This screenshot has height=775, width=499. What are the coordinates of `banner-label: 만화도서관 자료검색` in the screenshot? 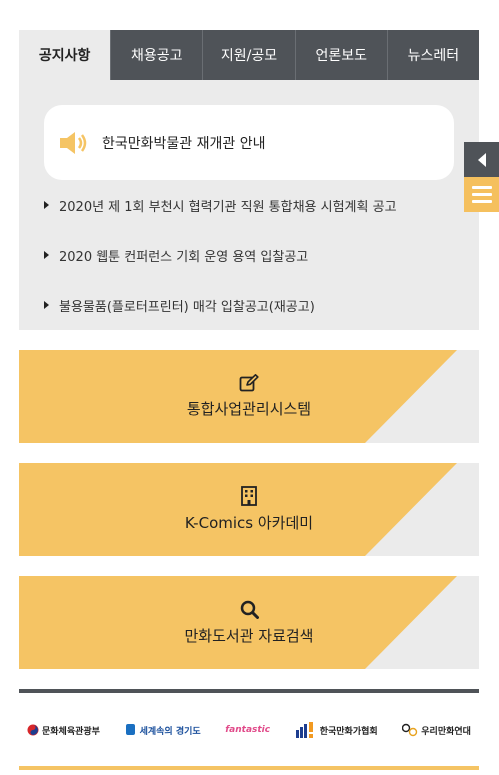 It's located at (249, 635).